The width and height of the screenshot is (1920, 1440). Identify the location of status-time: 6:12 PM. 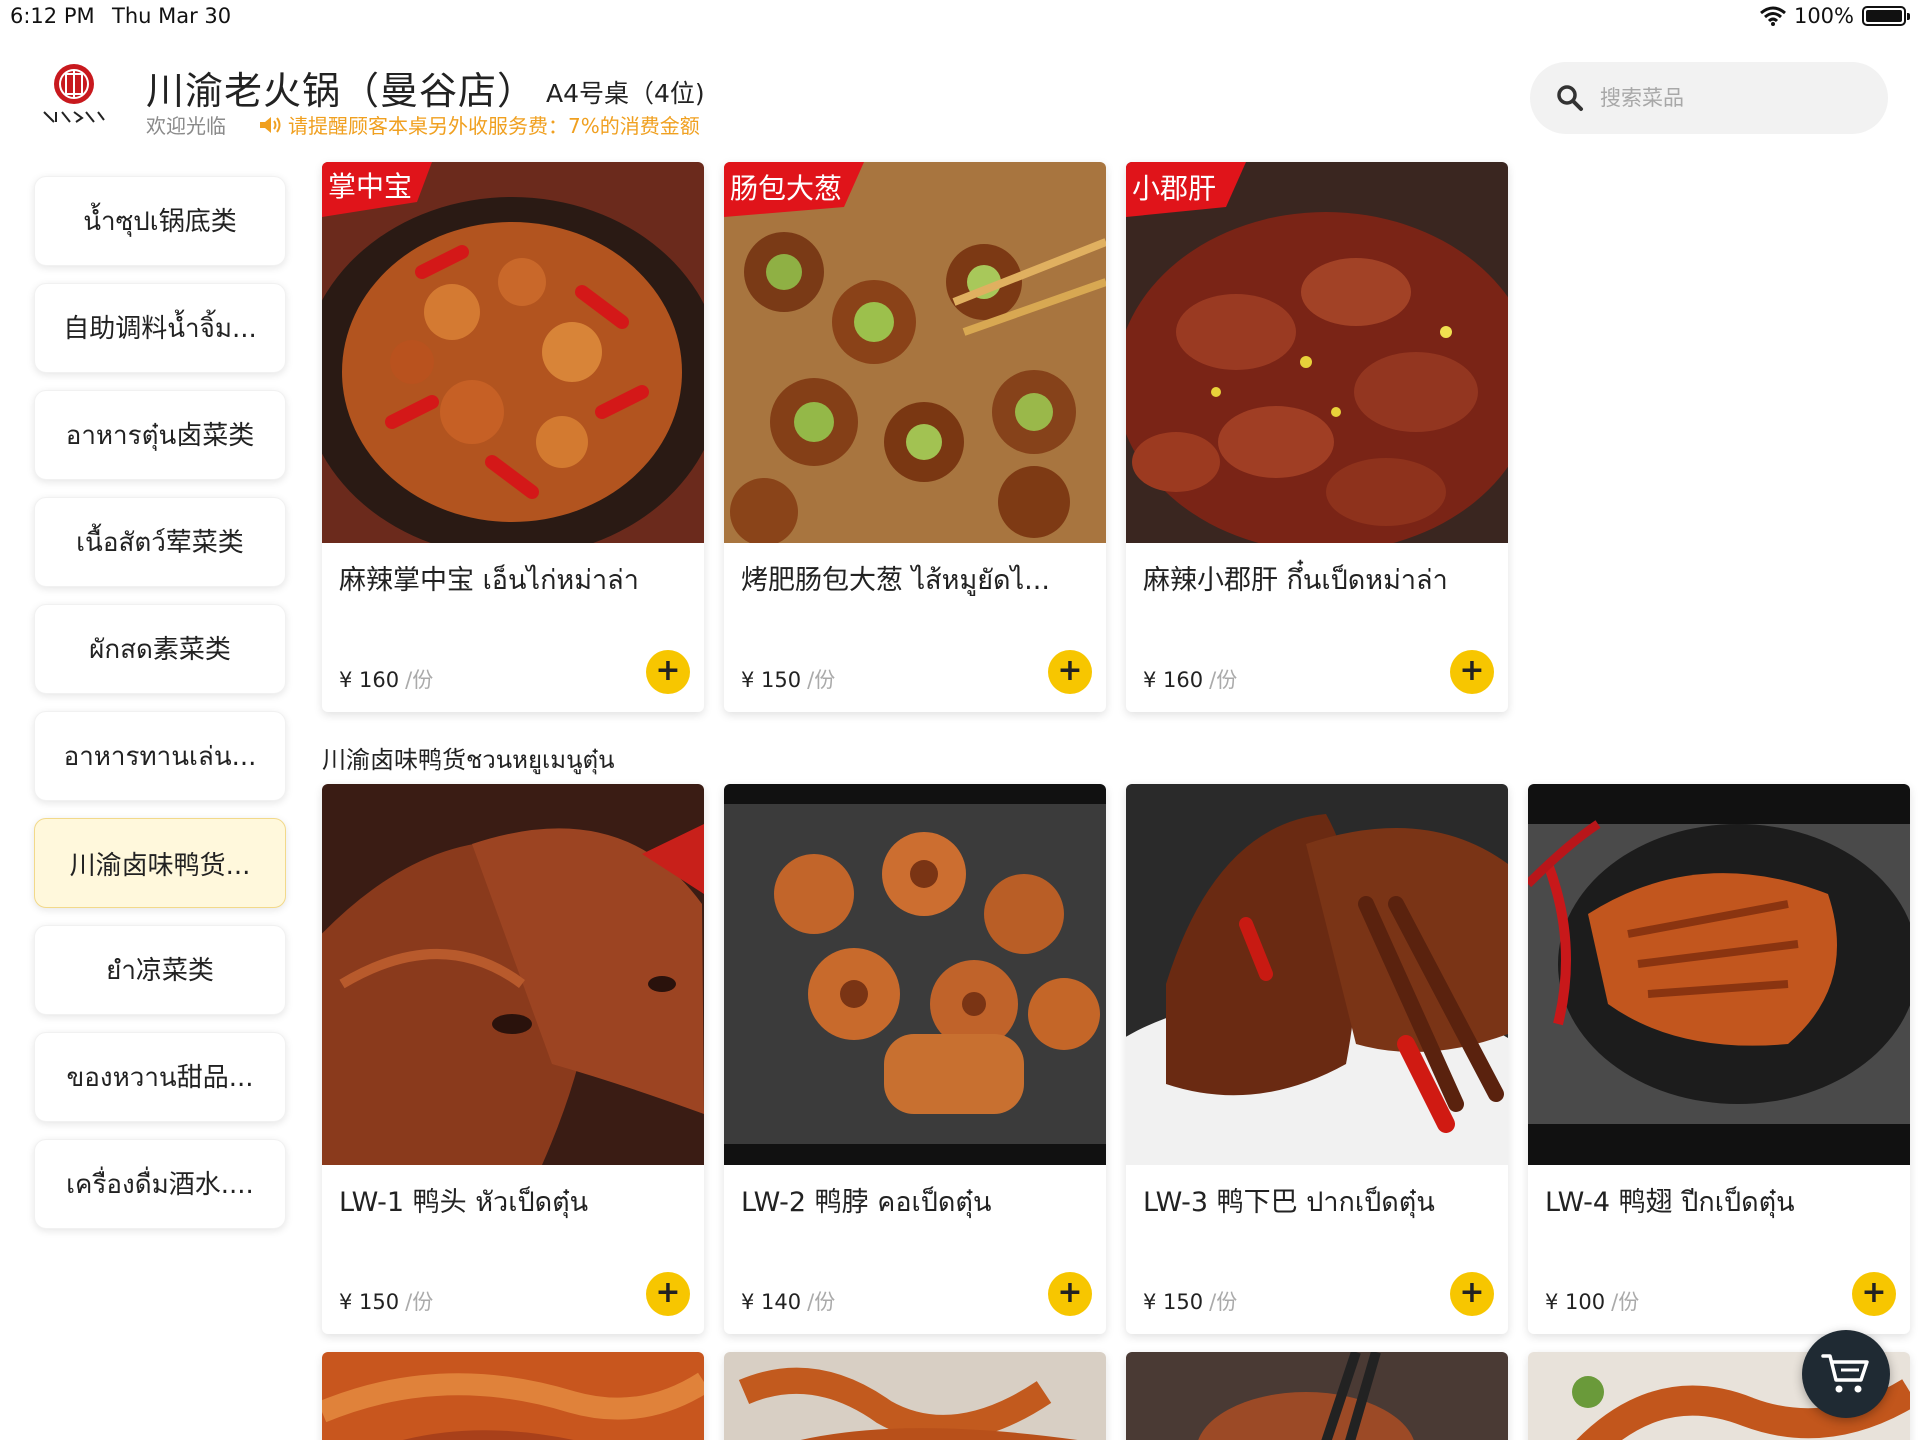
(52, 16).